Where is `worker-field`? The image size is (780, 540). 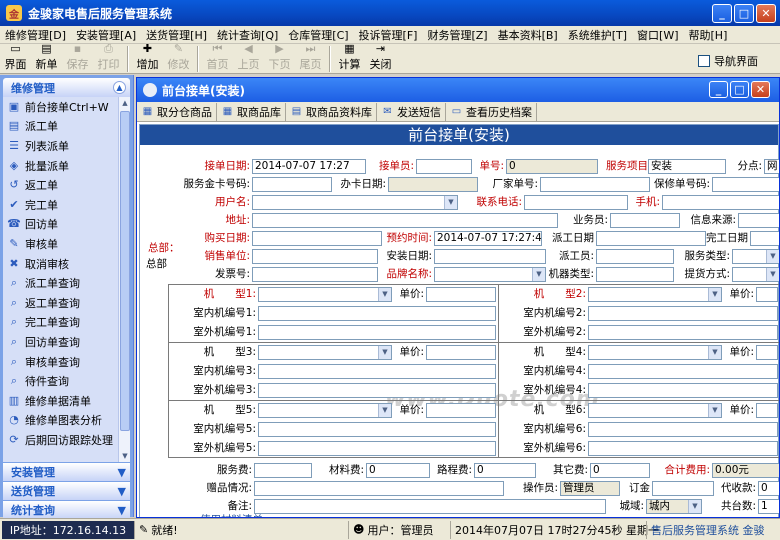
worker-field is located at coordinates (635, 256).